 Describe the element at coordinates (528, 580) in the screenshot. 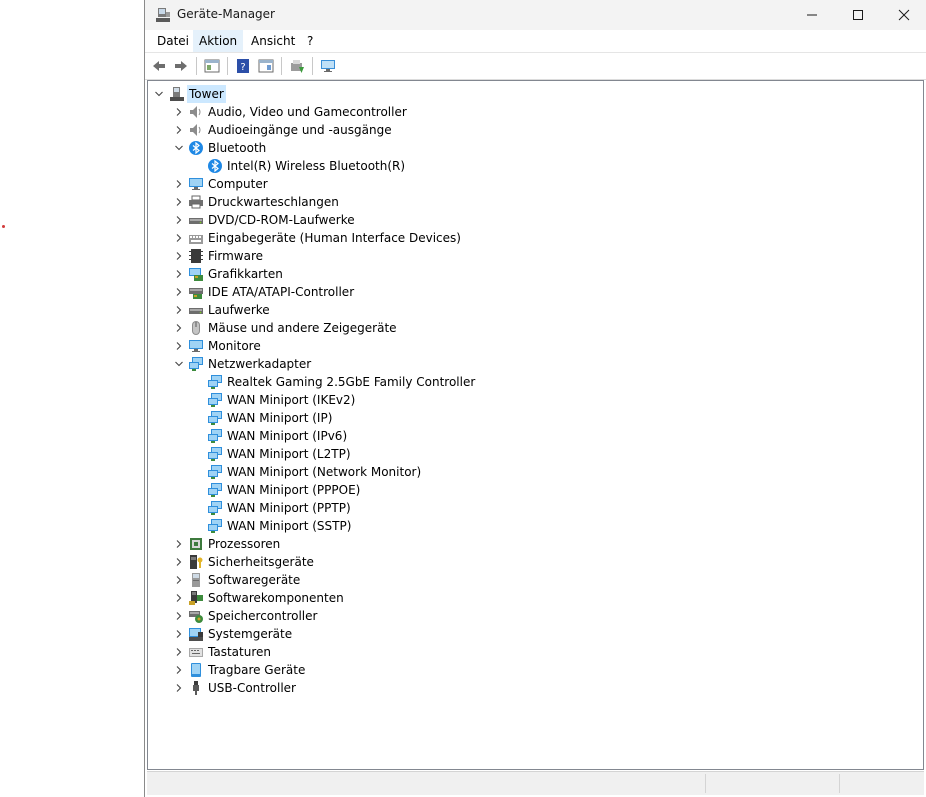

I see `device-category: Softwaregeräte` at that location.